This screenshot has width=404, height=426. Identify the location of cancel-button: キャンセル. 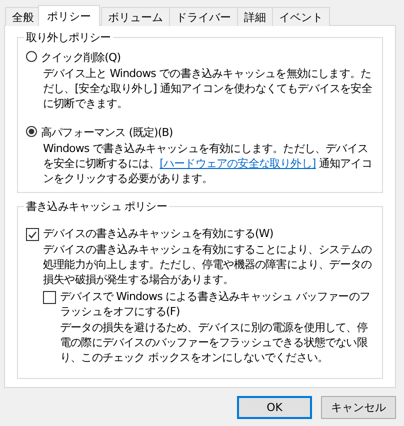
(358, 407).